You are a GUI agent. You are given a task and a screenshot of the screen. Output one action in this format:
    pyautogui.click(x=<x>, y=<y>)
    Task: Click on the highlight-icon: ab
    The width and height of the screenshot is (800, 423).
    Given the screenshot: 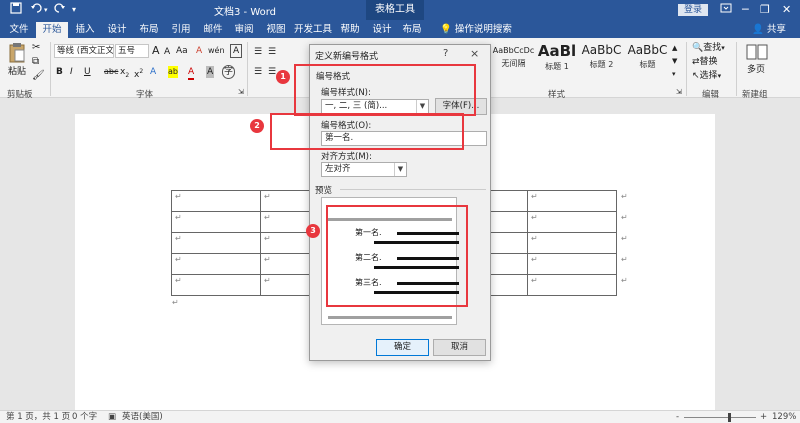 What is the action you would take?
    pyautogui.click(x=173, y=72)
    